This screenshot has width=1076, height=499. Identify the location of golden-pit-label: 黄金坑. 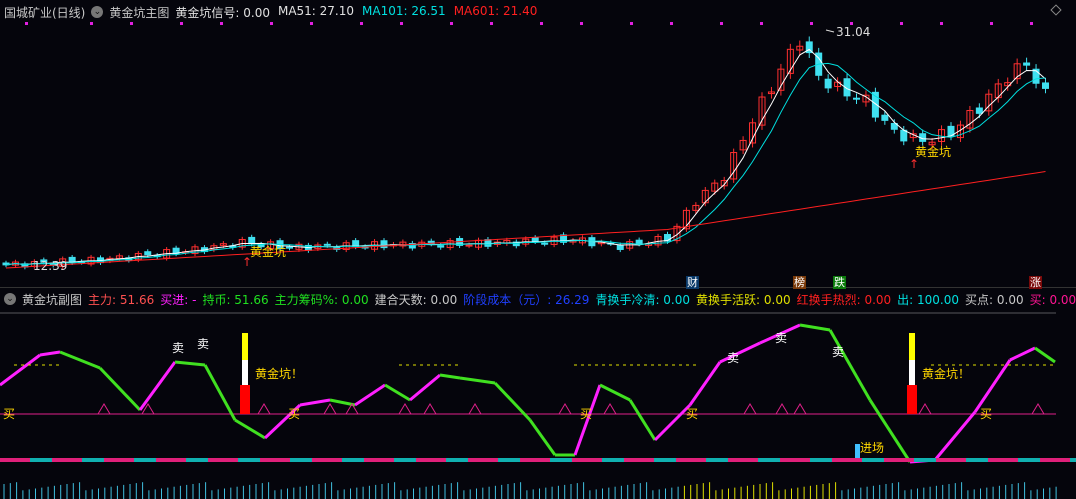
(268, 251).